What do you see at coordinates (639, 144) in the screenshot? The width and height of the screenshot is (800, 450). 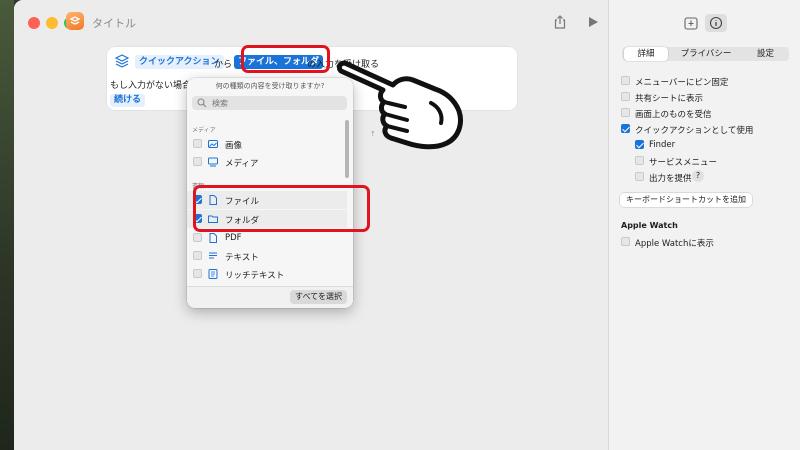 I see `checkbox-finder` at bounding box center [639, 144].